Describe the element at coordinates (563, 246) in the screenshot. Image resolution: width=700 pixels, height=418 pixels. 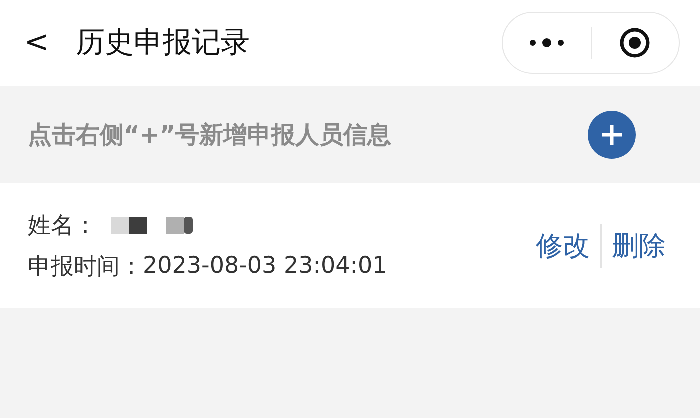
I see `edit-link: 修改` at that location.